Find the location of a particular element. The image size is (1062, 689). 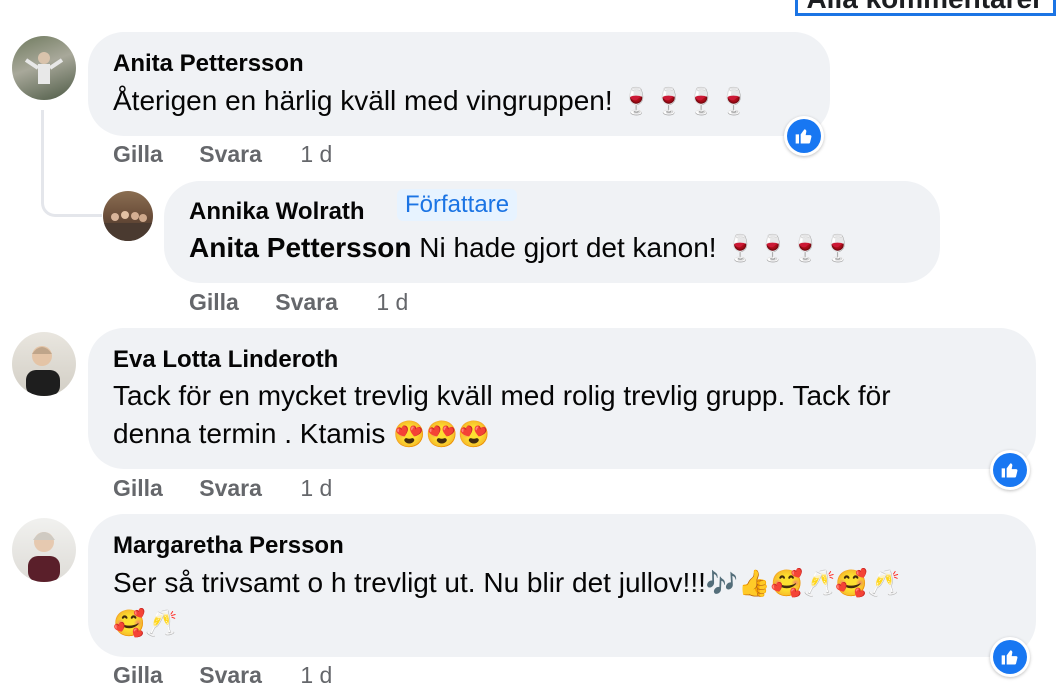

emoji-sequence: 🥰🥂 is located at coordinates (145, 623).